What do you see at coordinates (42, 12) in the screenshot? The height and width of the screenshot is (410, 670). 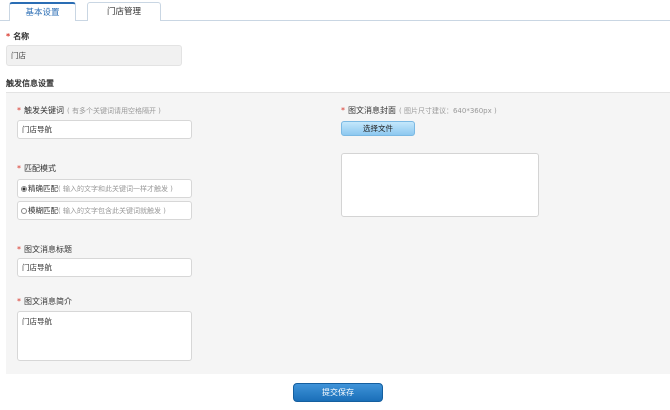 I see `tab-basic-settings: 基本设置` at bounding box center [42, 12].